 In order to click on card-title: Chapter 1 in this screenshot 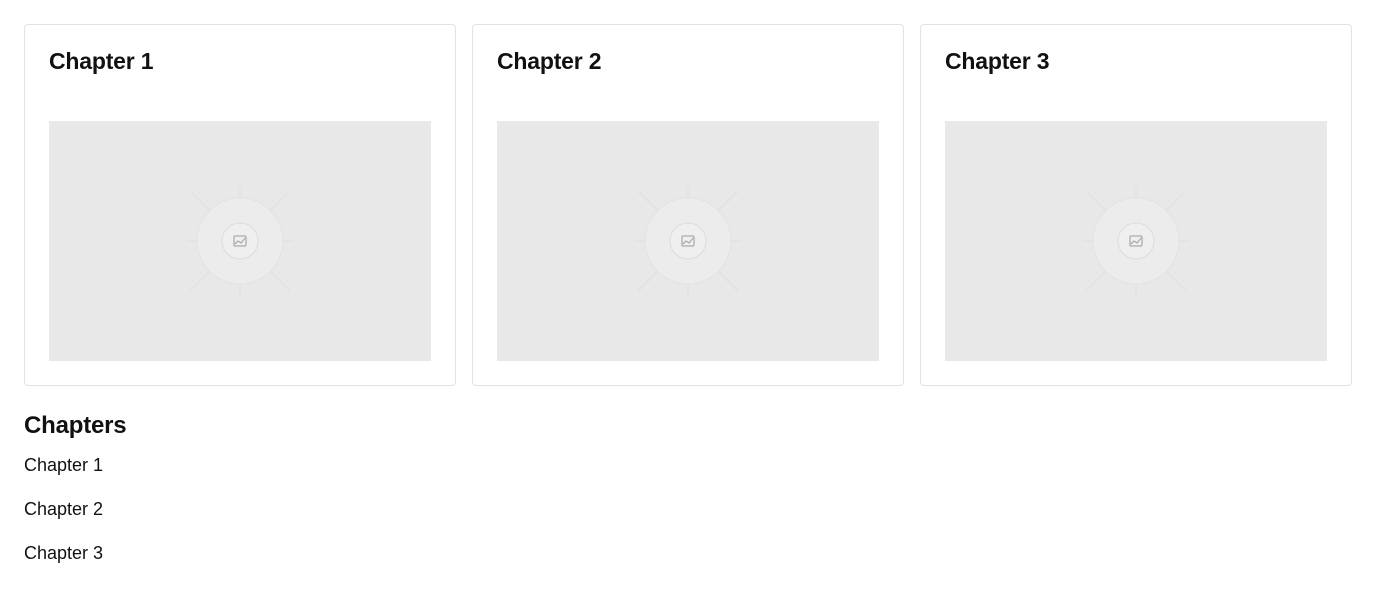, I will do `click(101, 61)`.